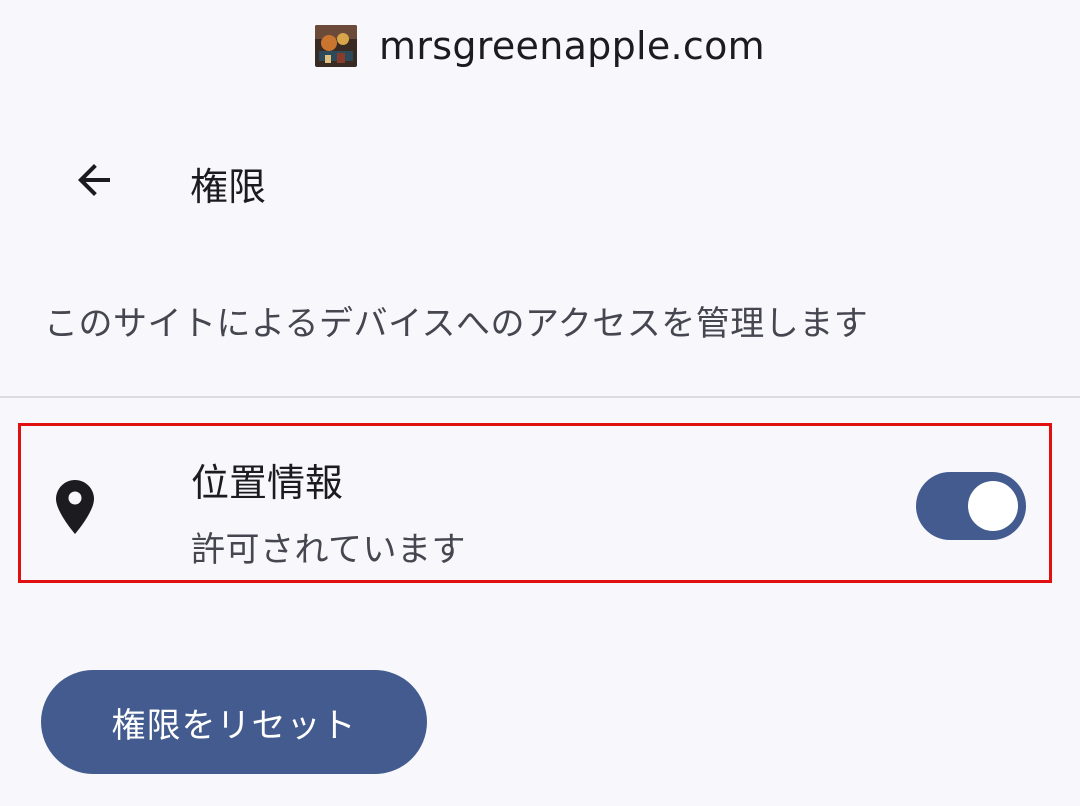  I want to click on page-title: 権限, so click(228, 187).